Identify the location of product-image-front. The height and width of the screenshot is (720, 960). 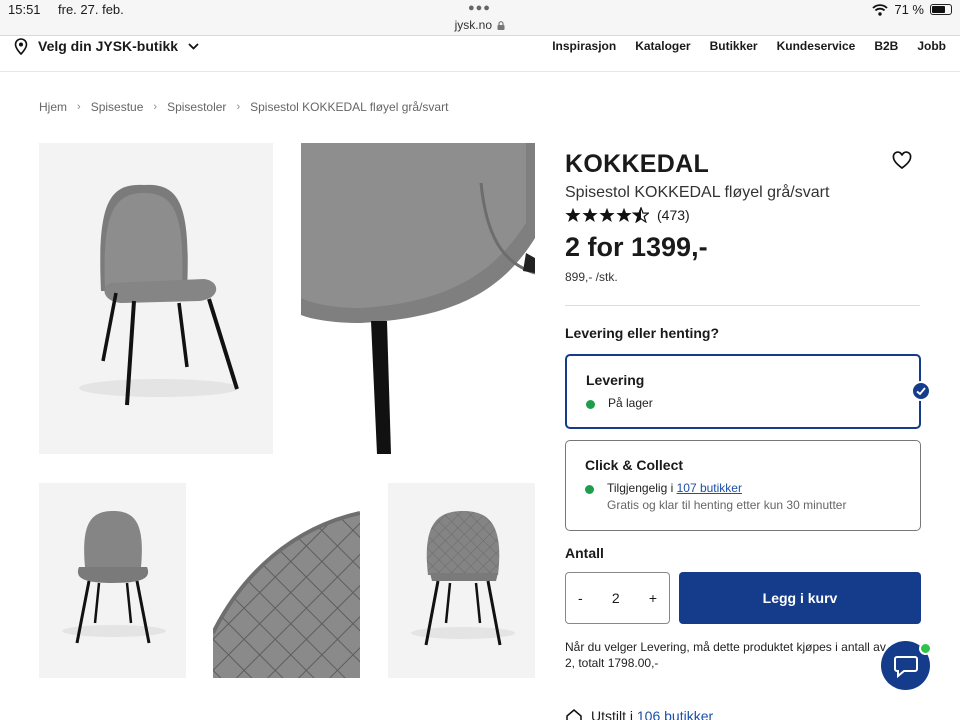
(112, 580).